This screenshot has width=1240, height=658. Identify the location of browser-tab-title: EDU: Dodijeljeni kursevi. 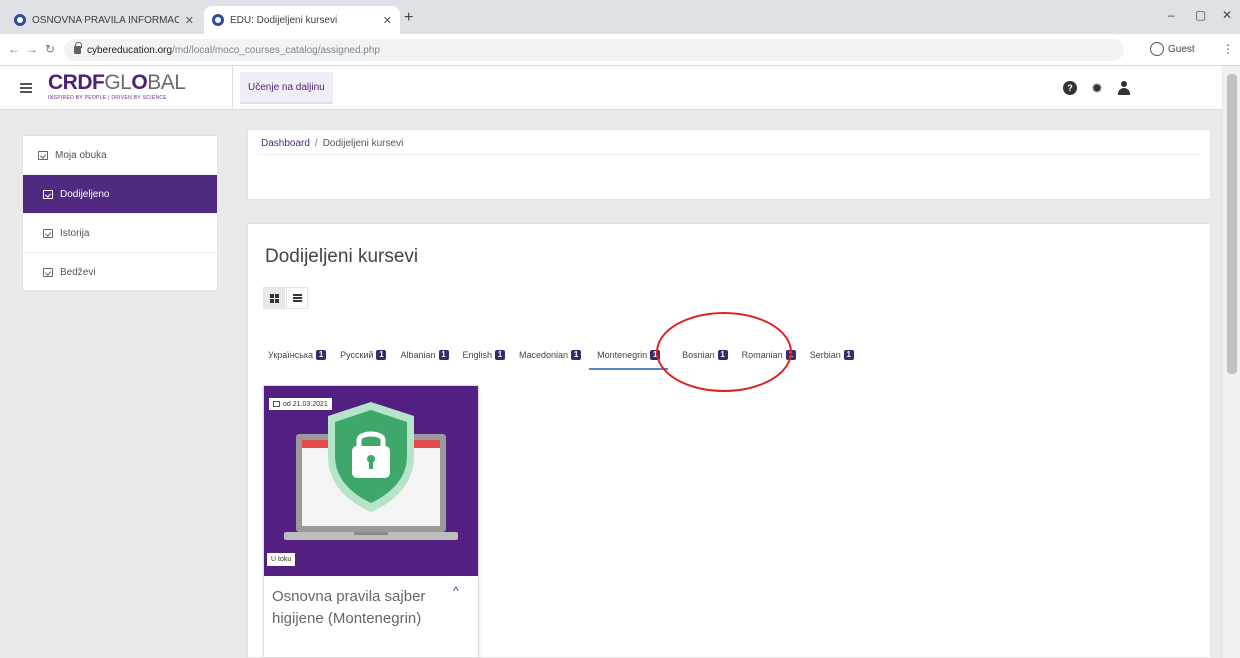
(284, 20).